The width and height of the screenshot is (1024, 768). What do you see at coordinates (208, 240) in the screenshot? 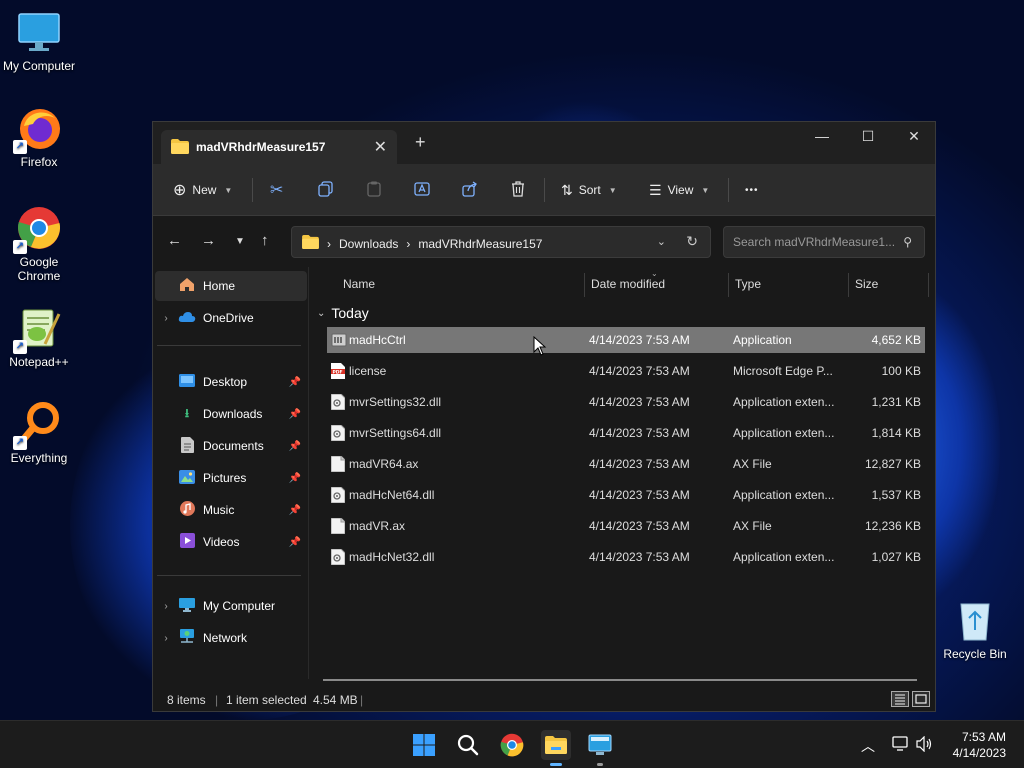
I see `forward-arrow-icon: →` at bounding box center [208, 240].